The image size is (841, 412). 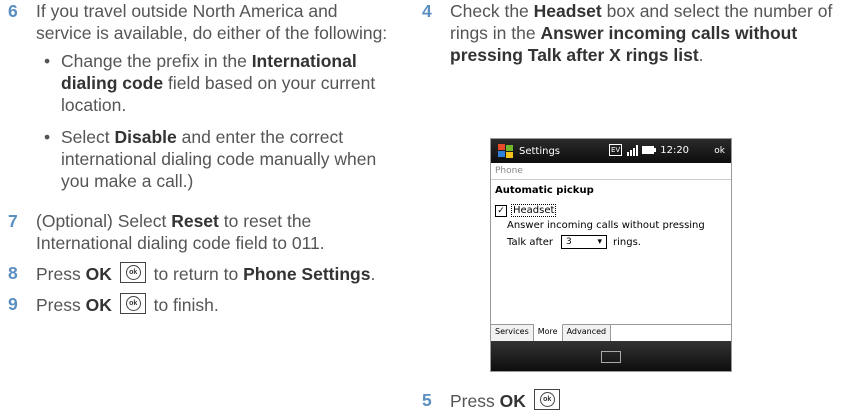 I want to click on tab-services: Services, so click(x=512, y=333).